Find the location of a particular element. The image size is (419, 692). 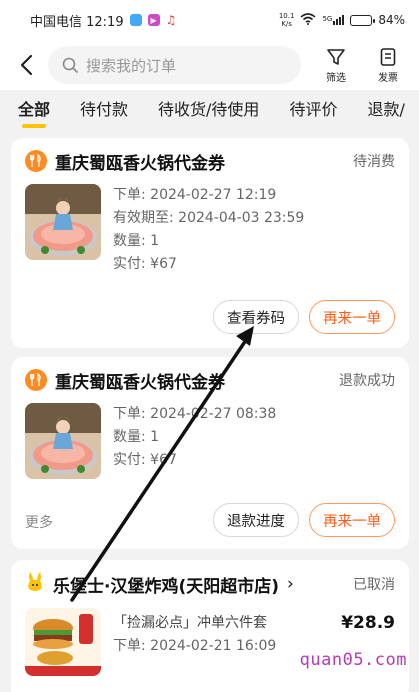

net-speed: 10.1 K/s is located at coordinates (286, 20).